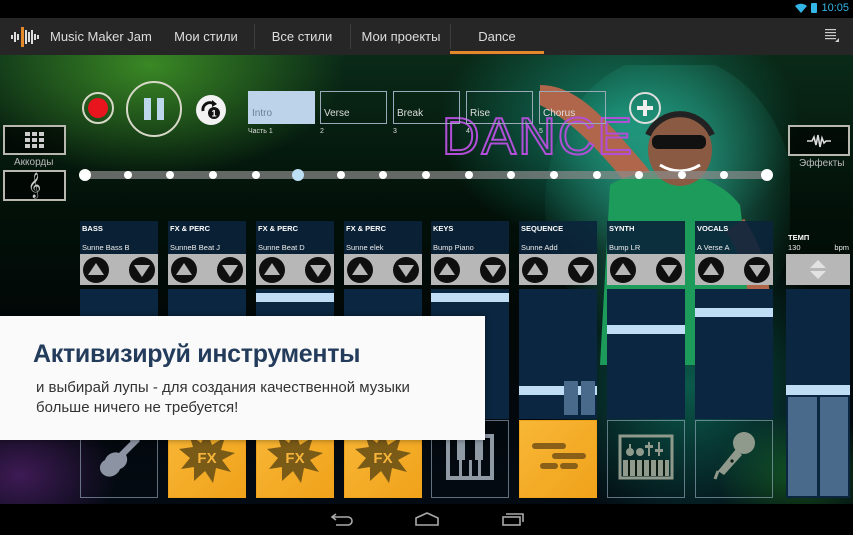 Image resolution: width=853 pixels, height=535 pixels. I want to click on tab-my-projects: Мои проекты, so click(401, 36).